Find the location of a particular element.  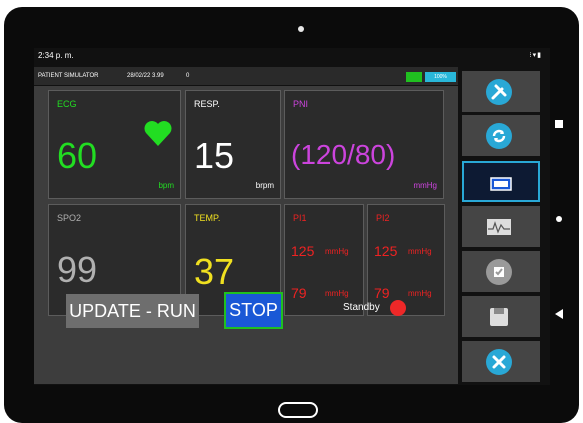

save-button is located at coordinates (501, 316).